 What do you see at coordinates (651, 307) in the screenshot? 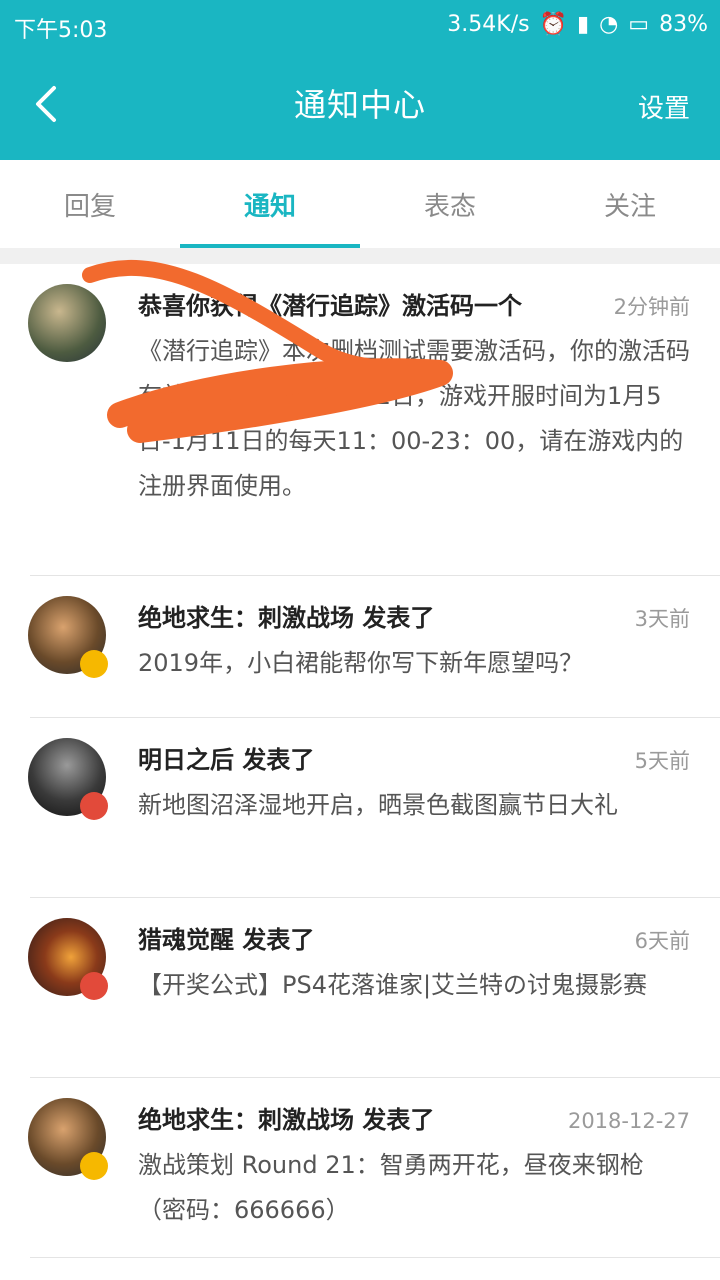
I see `notification-time: 2分钟前` at bounding box center [651, 307].